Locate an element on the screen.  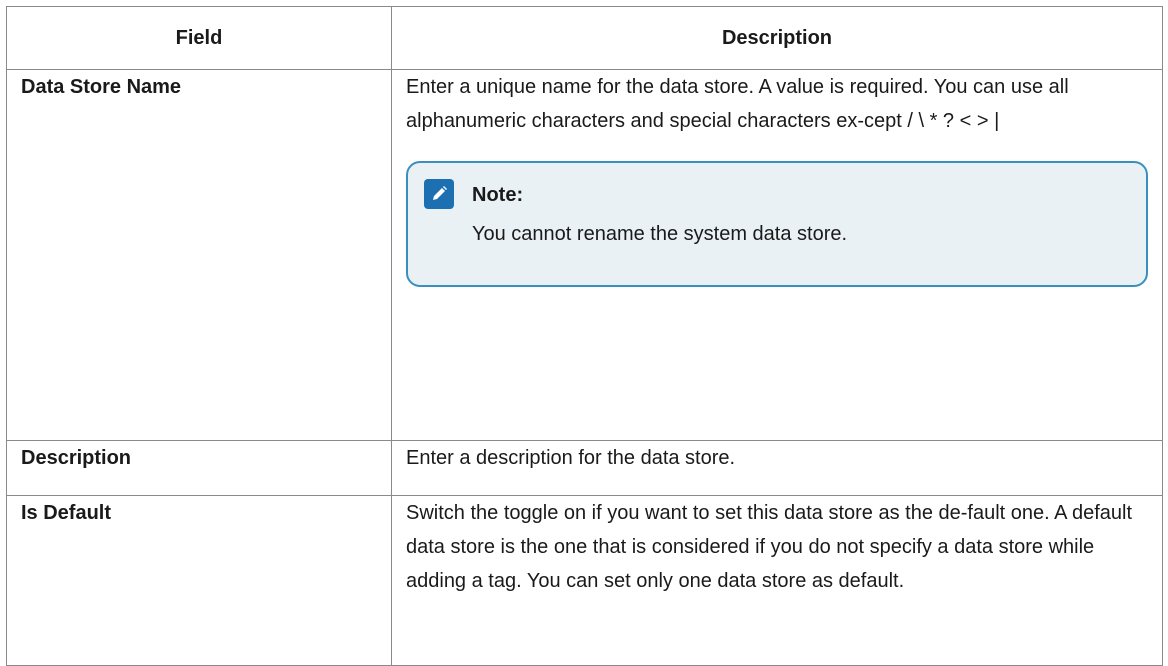
field-name: Is Default is located at coordinates (199, 580).